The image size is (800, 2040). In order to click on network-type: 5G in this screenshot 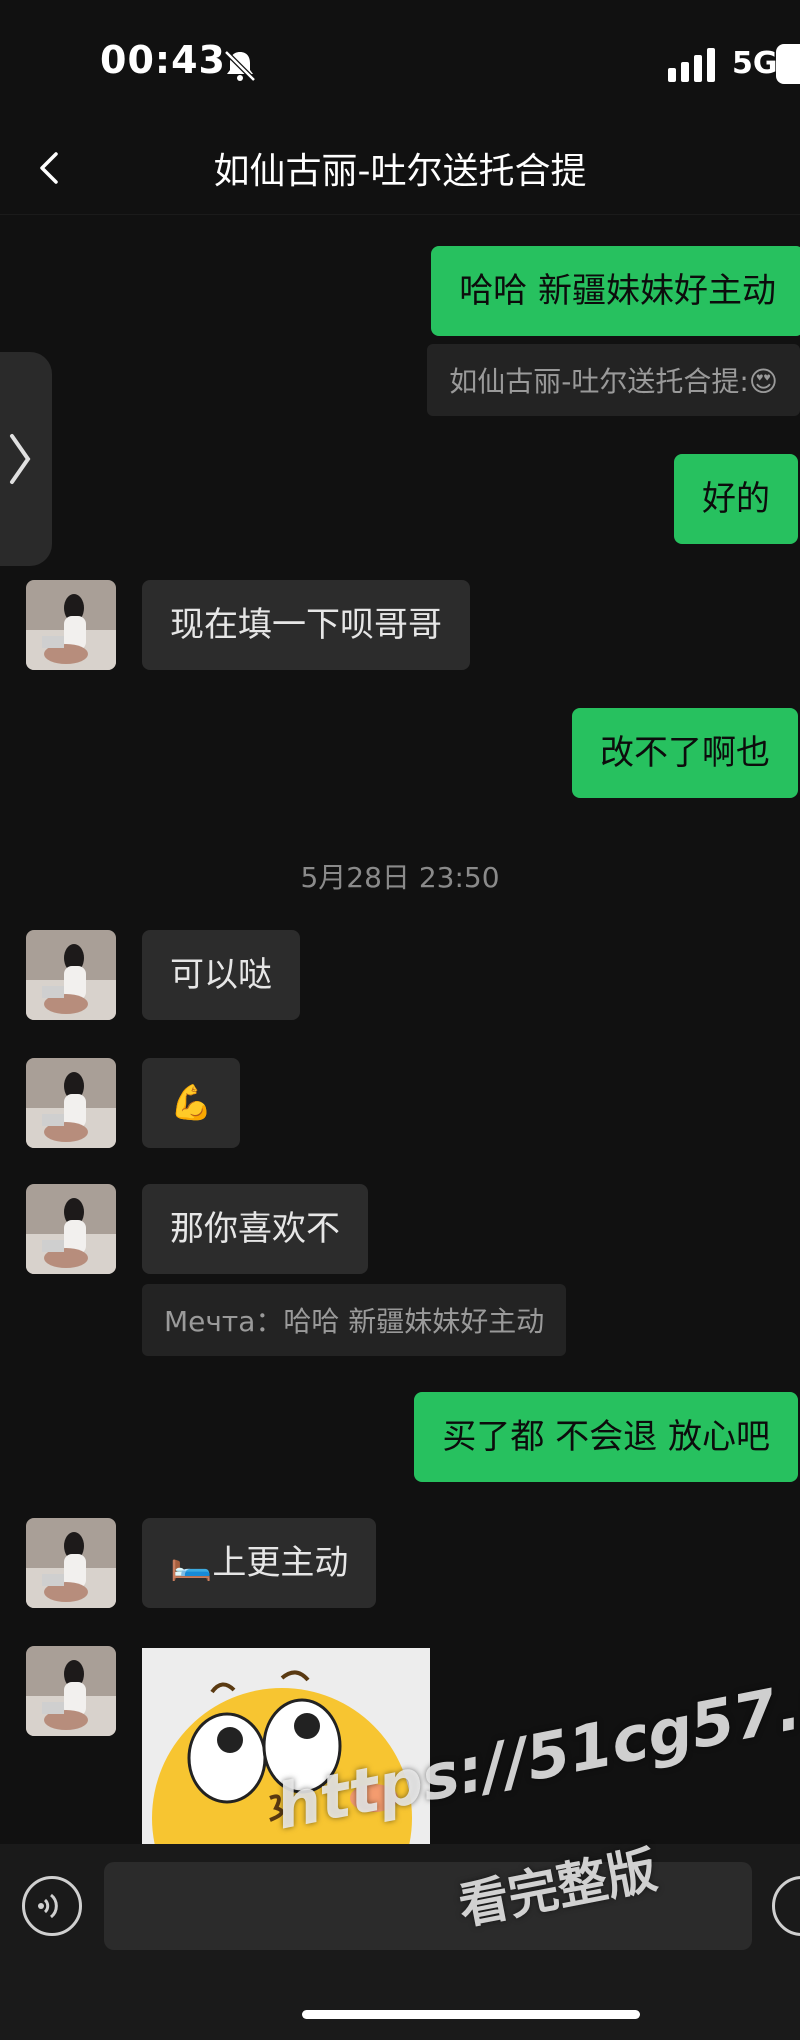, I will do `click(755, 63)`.